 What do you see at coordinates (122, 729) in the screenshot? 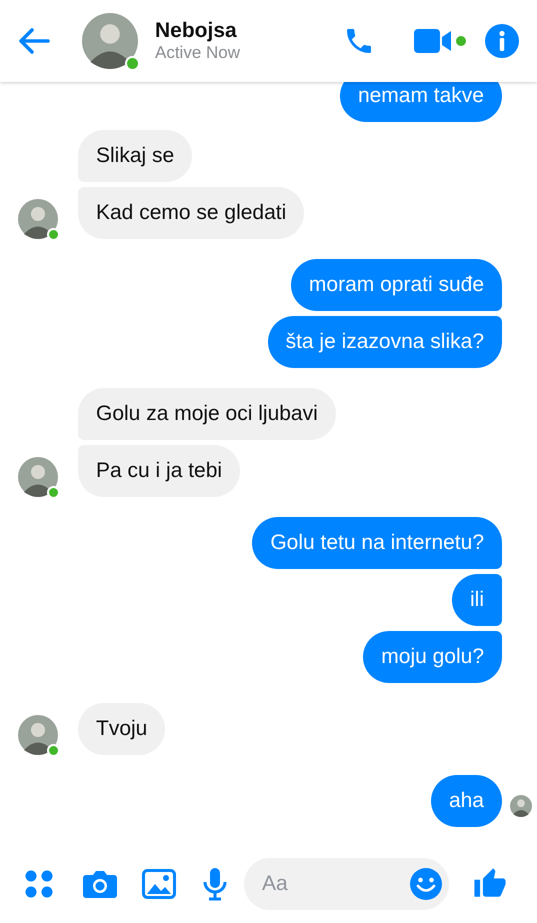
I see `message-bubble: Tvoju` at bounding box center [122, 729].